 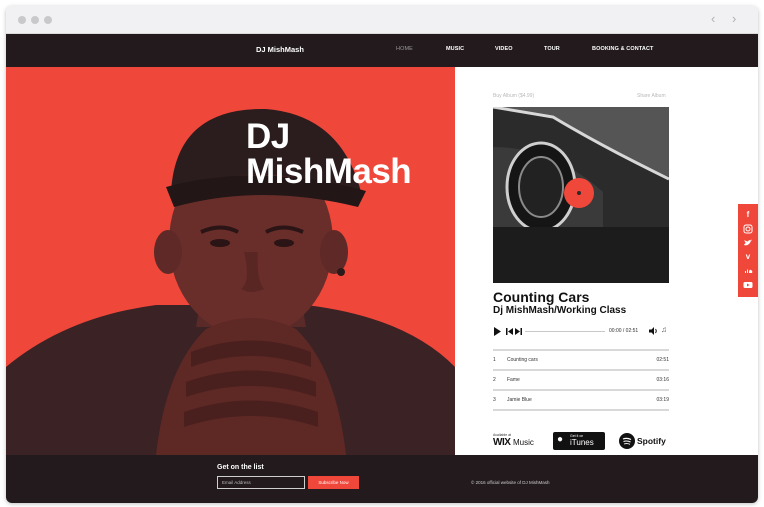 I want to click on track-row: 3 Jamie Blue 03:19, so click(x=581, y=400).